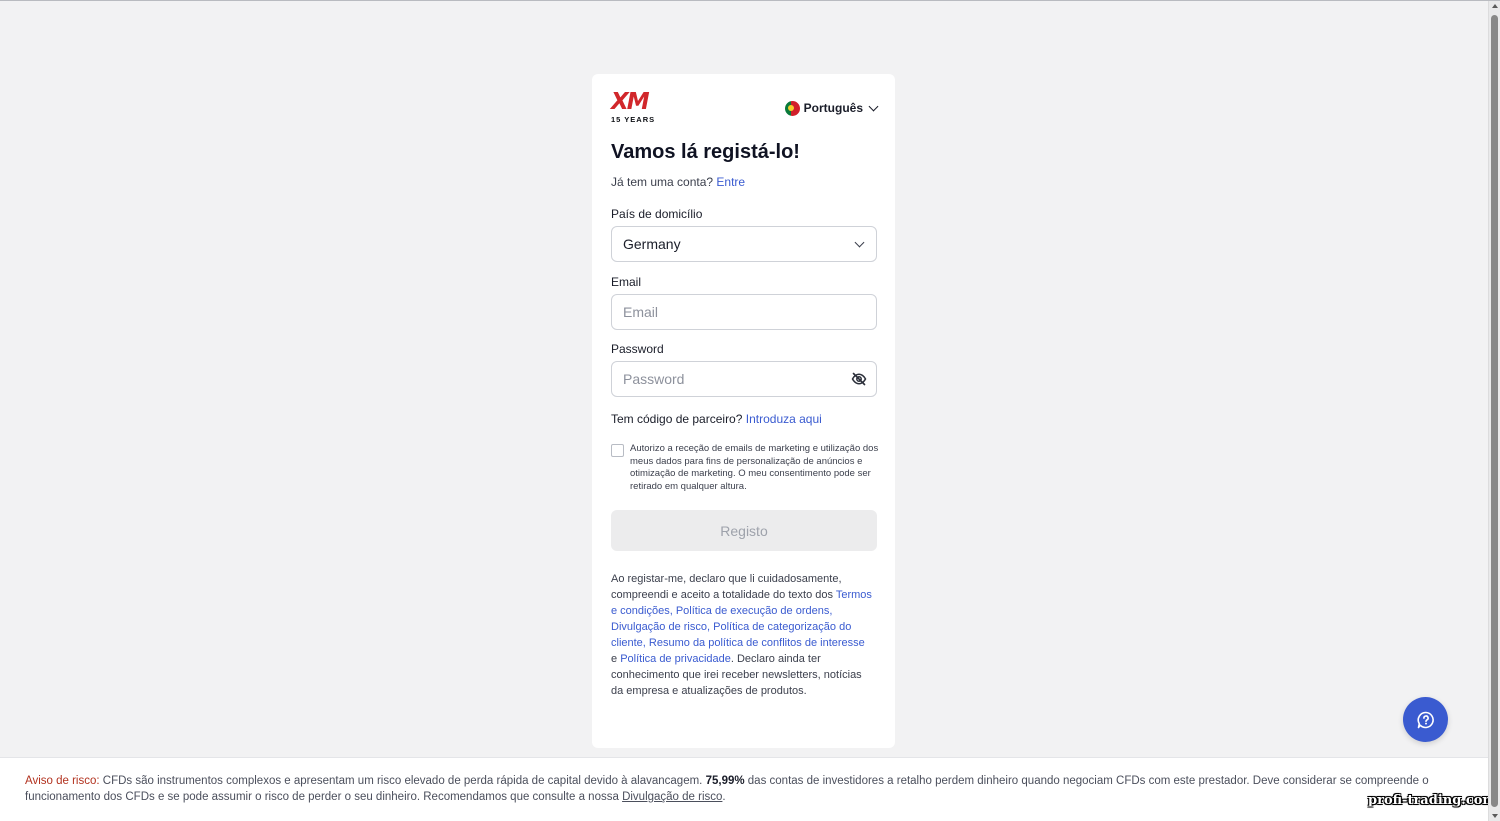 The width and height of the screenshot is (1500, 821). What do you see at coordinates (1495, 6) in the screenshot?
I see `scroll-up-arrow-icon` at bounding box center [1495, 6].